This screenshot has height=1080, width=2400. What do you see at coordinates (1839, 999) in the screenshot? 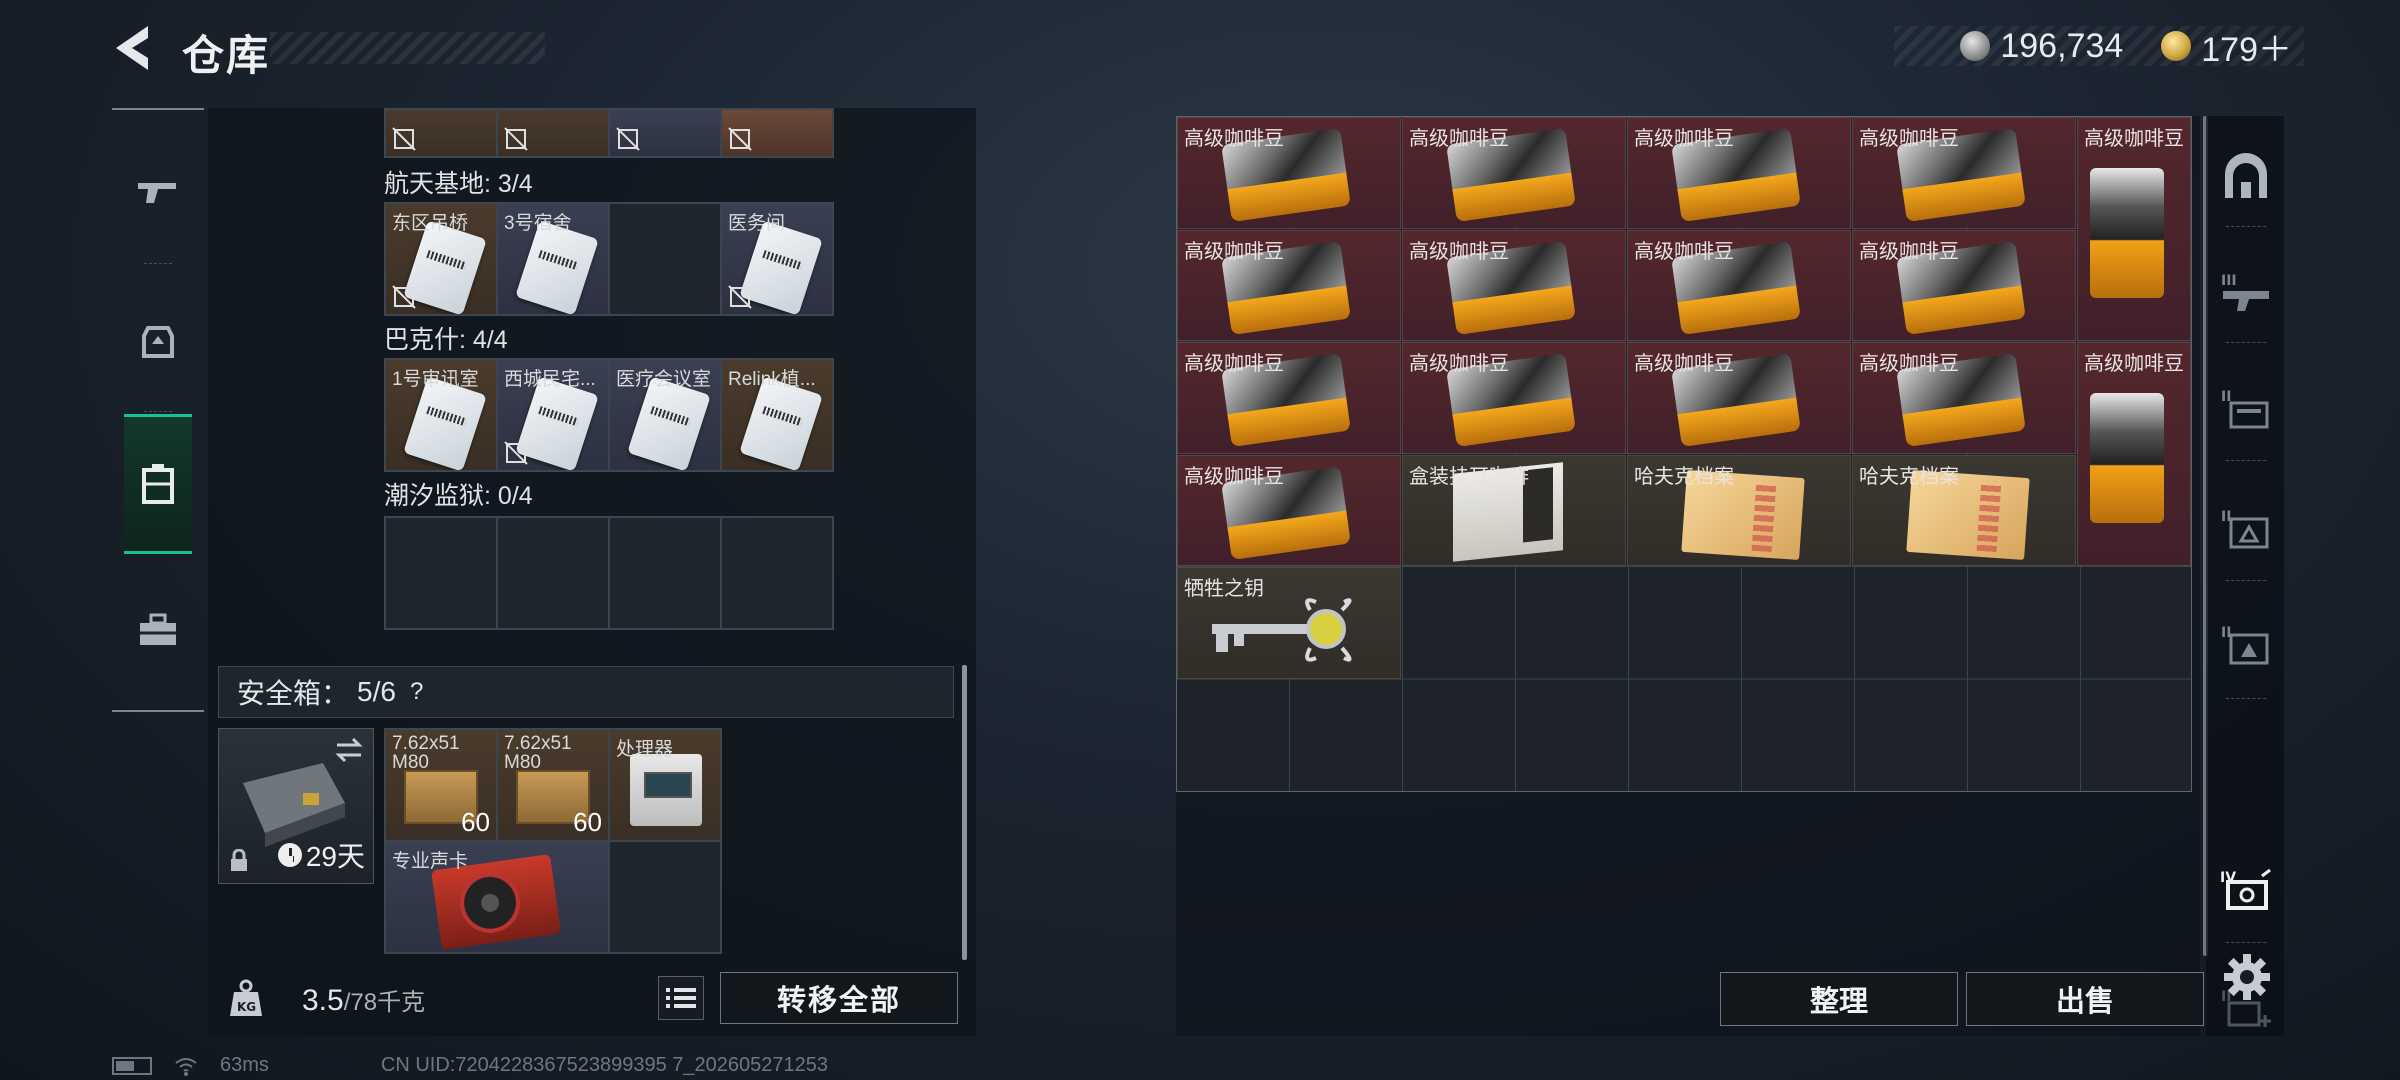
I see `sort-button: 整理` at bounding box center [1839, 999].